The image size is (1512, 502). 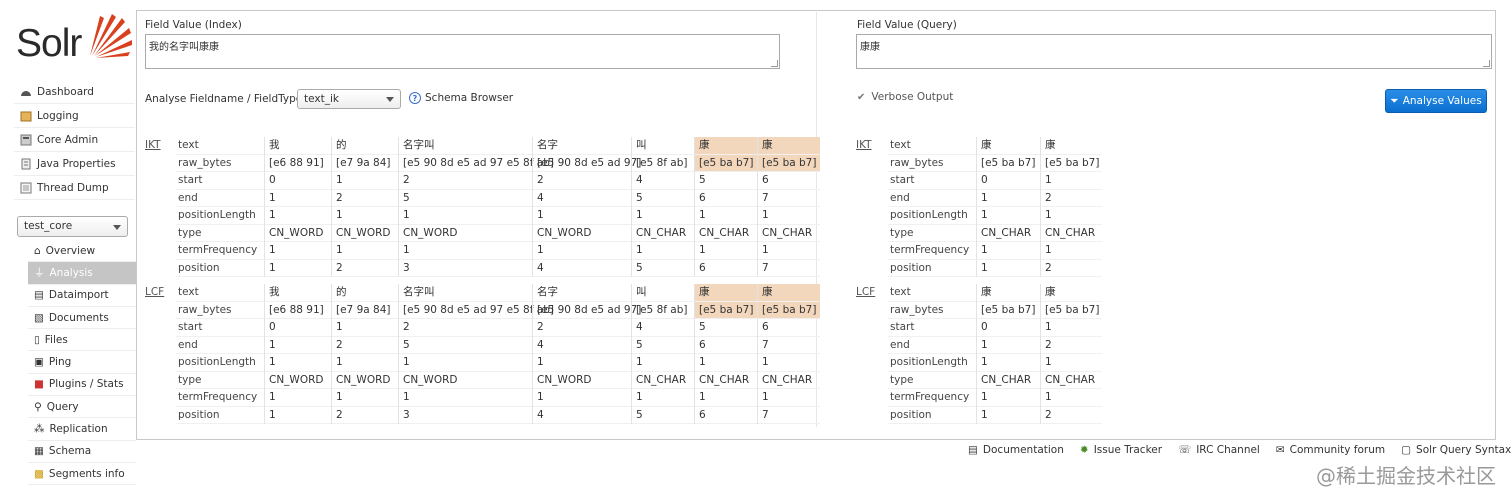 I want to click on token-end: 7, so click(x=789, y=198).